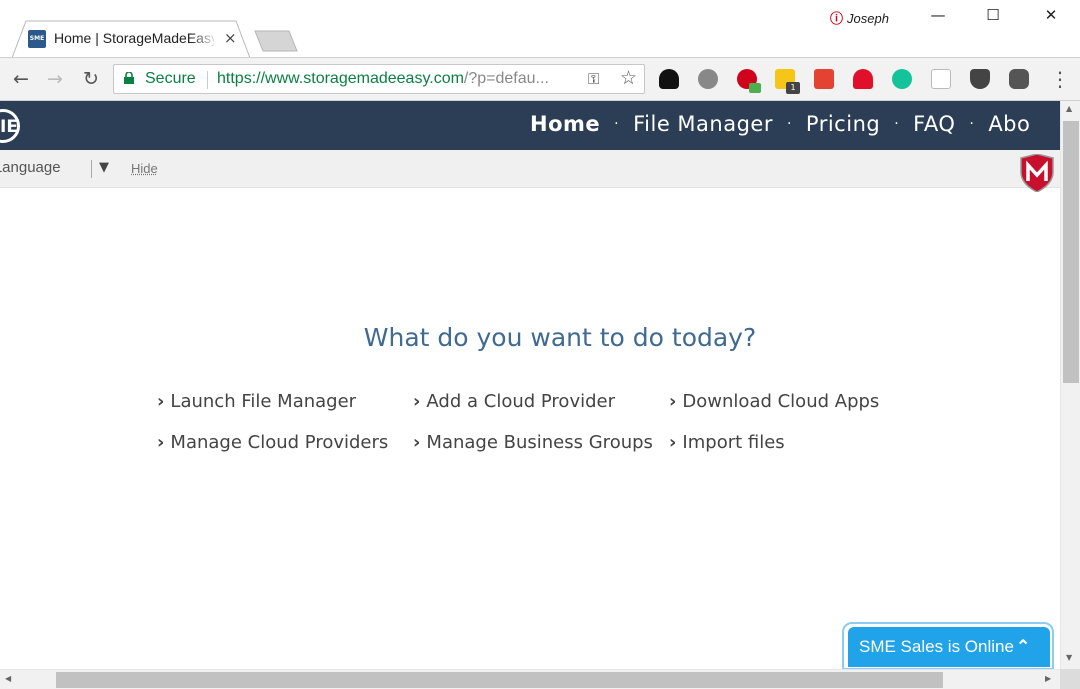 Image resolution: width=1080 pixels, height=689 pixels. I want to click on language-separator, so click(91, 169).